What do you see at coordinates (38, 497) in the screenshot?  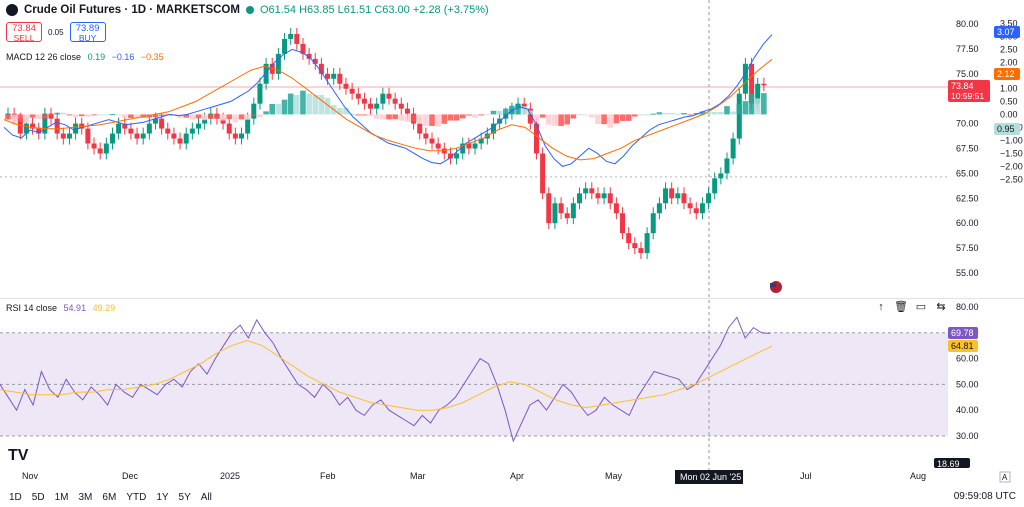 I see `tf-5d: 5D` at bounding box center [38, 497].